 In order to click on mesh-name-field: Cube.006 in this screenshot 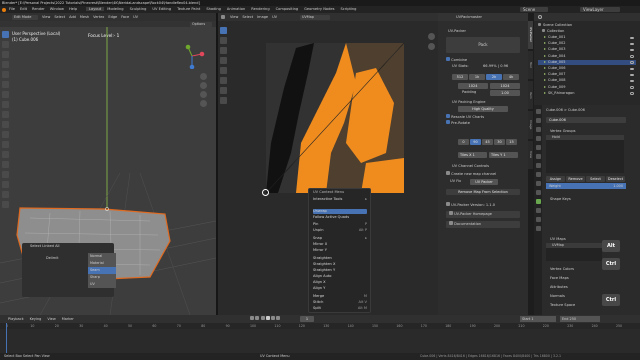, I will do `click(586, 120)`.